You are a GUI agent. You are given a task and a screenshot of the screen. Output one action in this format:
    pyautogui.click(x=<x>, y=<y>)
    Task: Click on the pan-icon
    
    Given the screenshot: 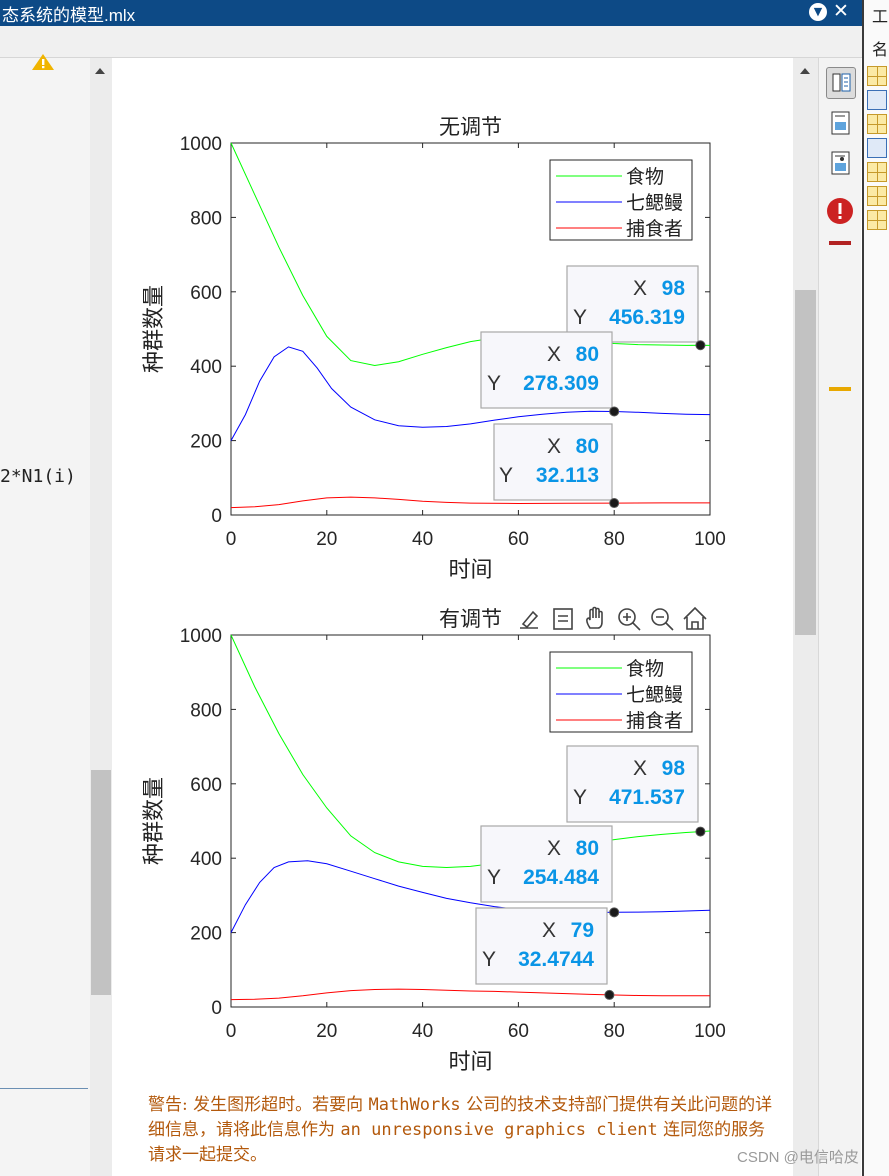 What is the action you would take?
    pyautogui.click(x=594, y=617)
    